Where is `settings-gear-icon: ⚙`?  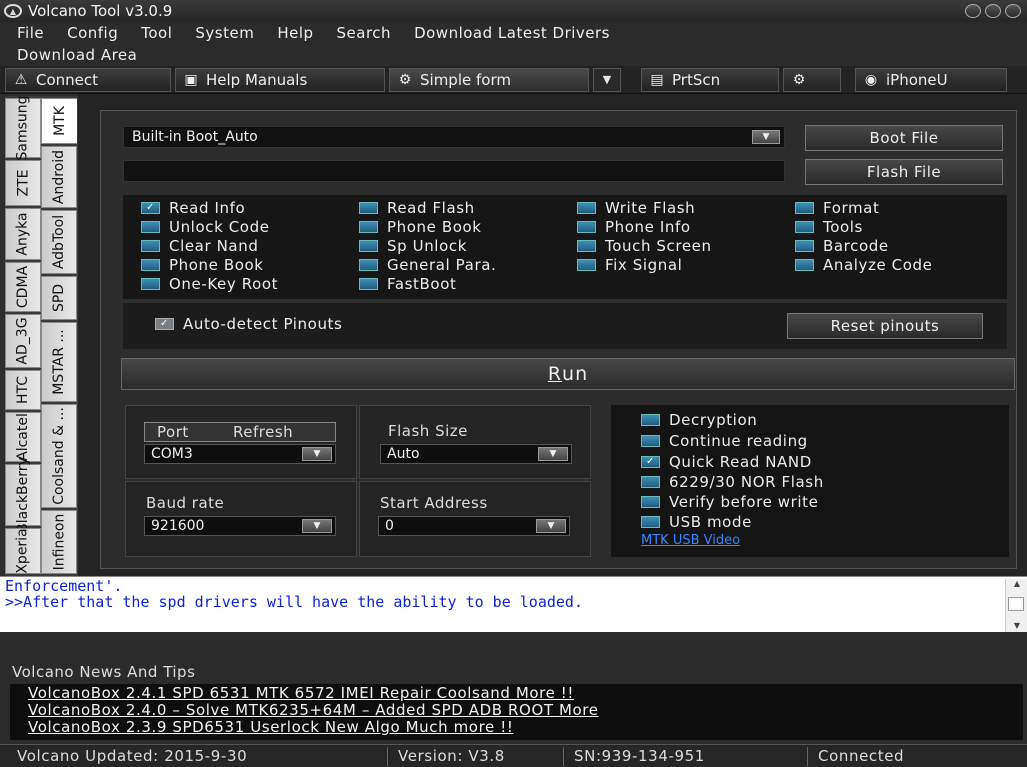 settings-gear-icon: ⚙ is located at coordinates (799, 79).